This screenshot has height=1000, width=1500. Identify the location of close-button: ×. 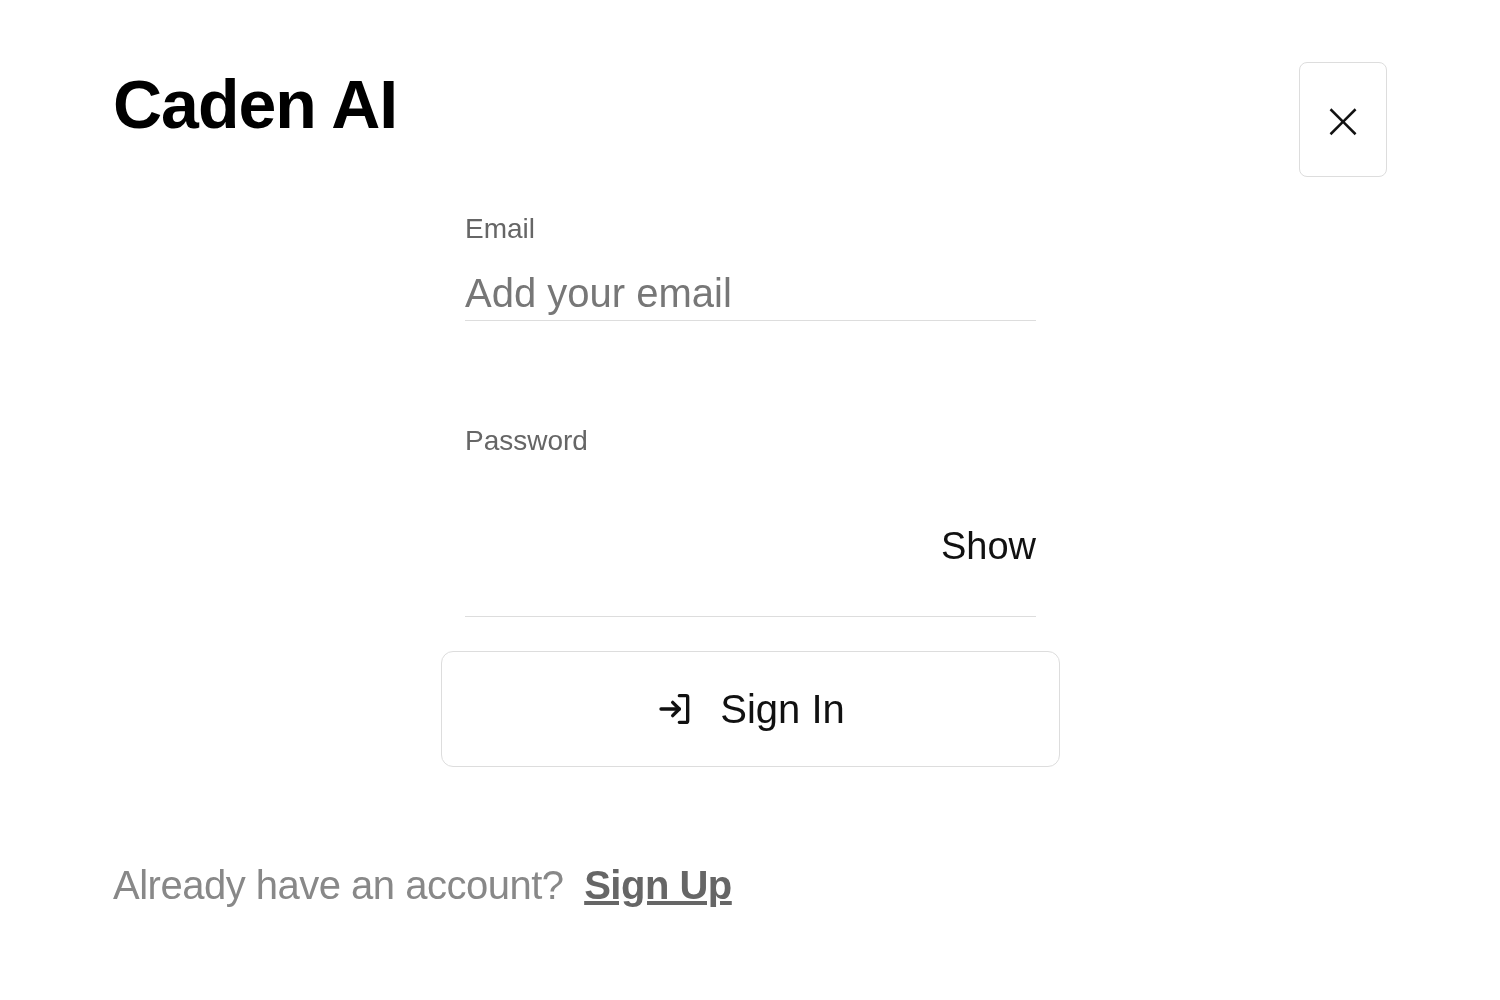
(1343, 119).